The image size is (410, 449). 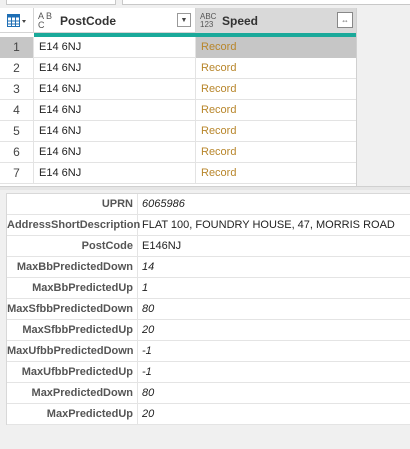 What do you see at coordinates (72, 246) in the screenshot?
I see `field-name: PostCode` at bounding box center [72, 246].